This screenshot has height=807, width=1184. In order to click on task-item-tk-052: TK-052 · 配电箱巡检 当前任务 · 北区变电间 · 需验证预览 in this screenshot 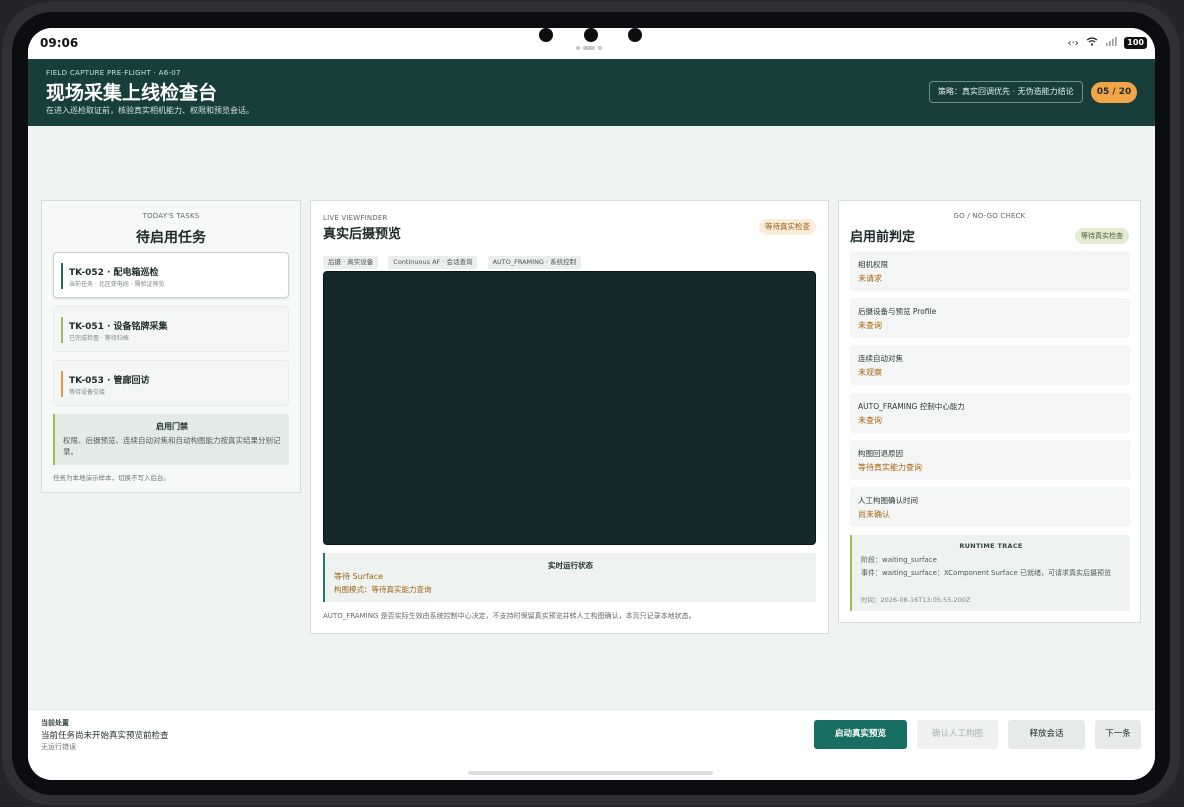, I will do `click(171, 275)`.